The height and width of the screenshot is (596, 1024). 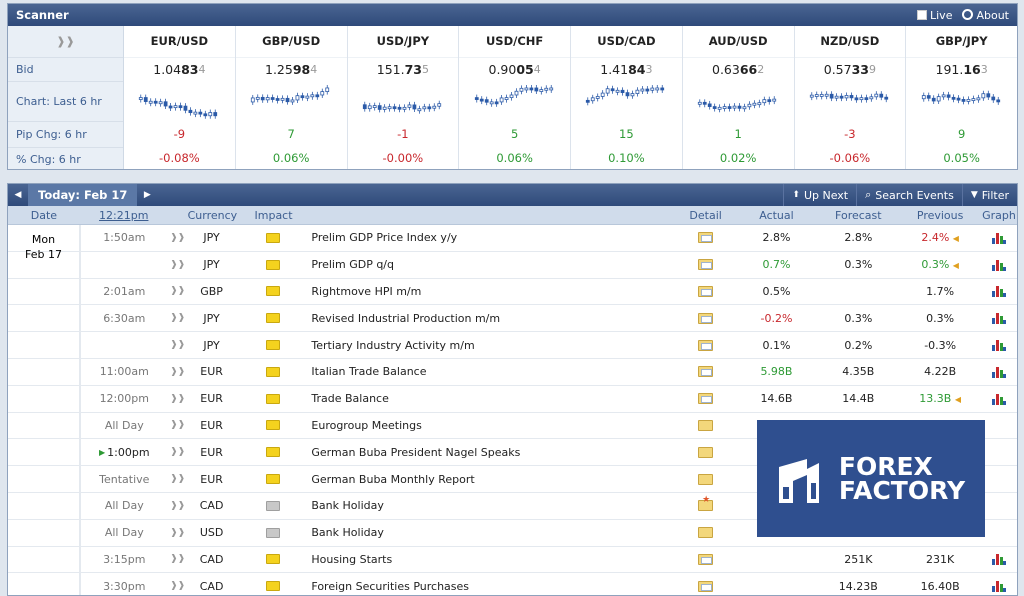 What do you see at coordinates (858, 399) in the screenshot?
I see `event-forecast: 14.4B` at bounding box center [858, 399].